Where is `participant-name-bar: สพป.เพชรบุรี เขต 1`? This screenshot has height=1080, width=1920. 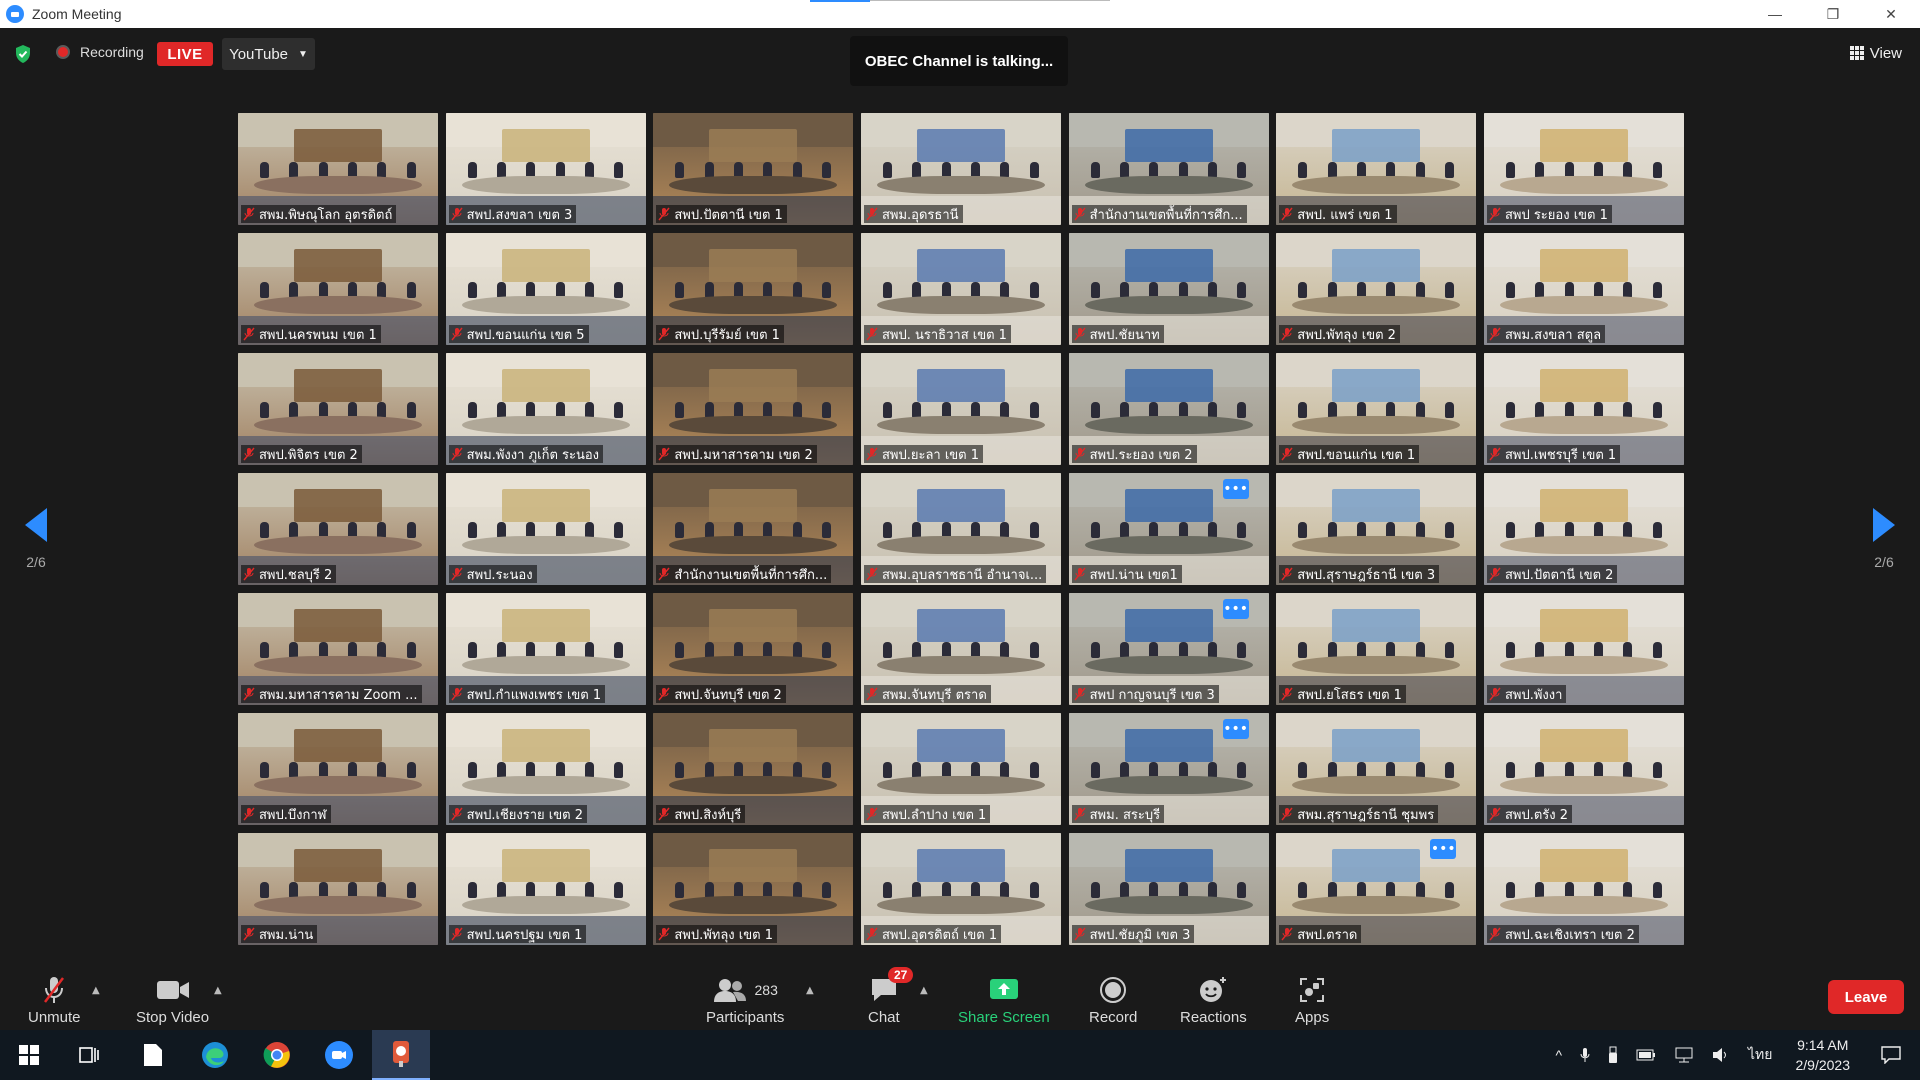
participant-name-bar: สพป.เพชรบุรี เขต 1 is located at coordinates (1553, 454).